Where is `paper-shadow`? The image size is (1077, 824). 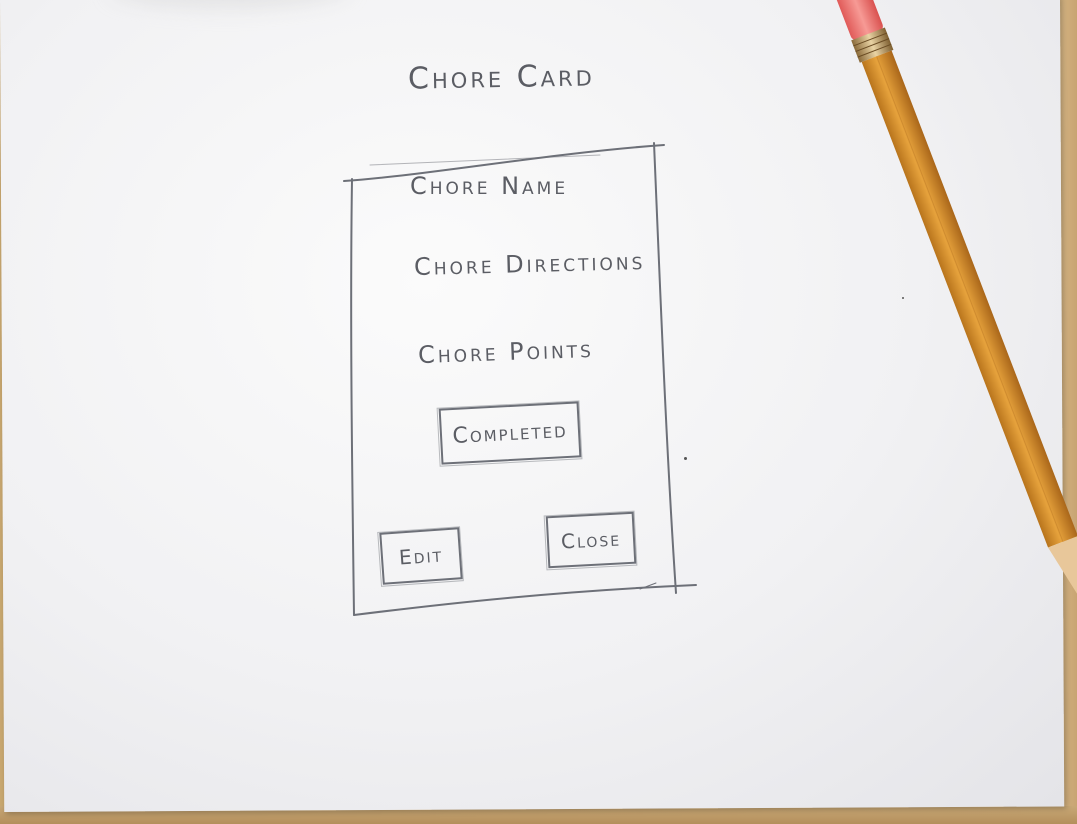
paper-shadow is located at coordinates (230, 5).